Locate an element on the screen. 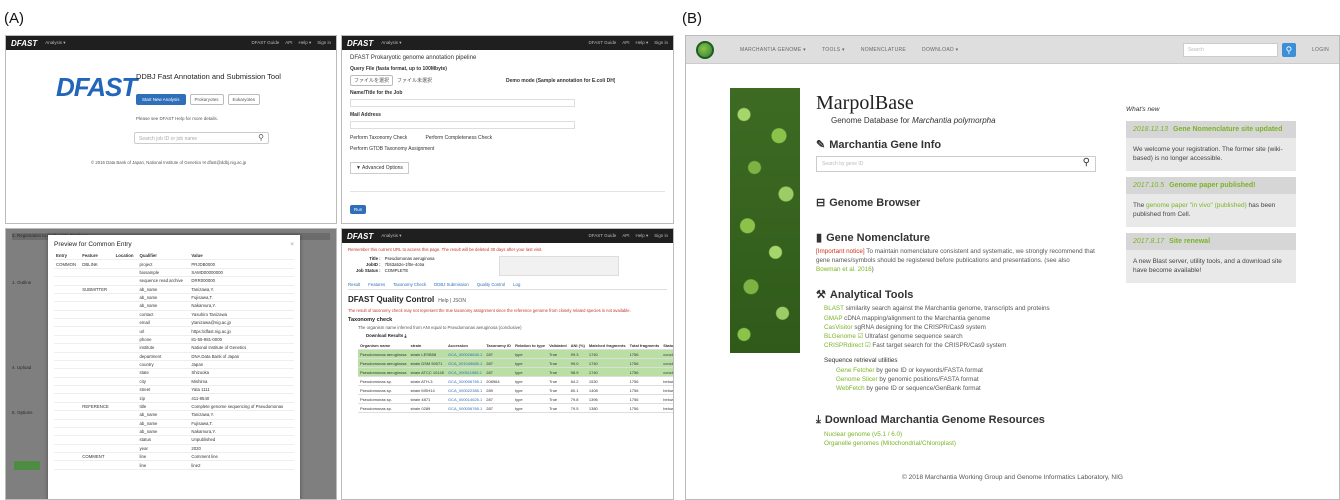 This screenshot has height=500, width=1340. nav-tools-menu: TOOLS ▾ is located at coordinates (833, 50).